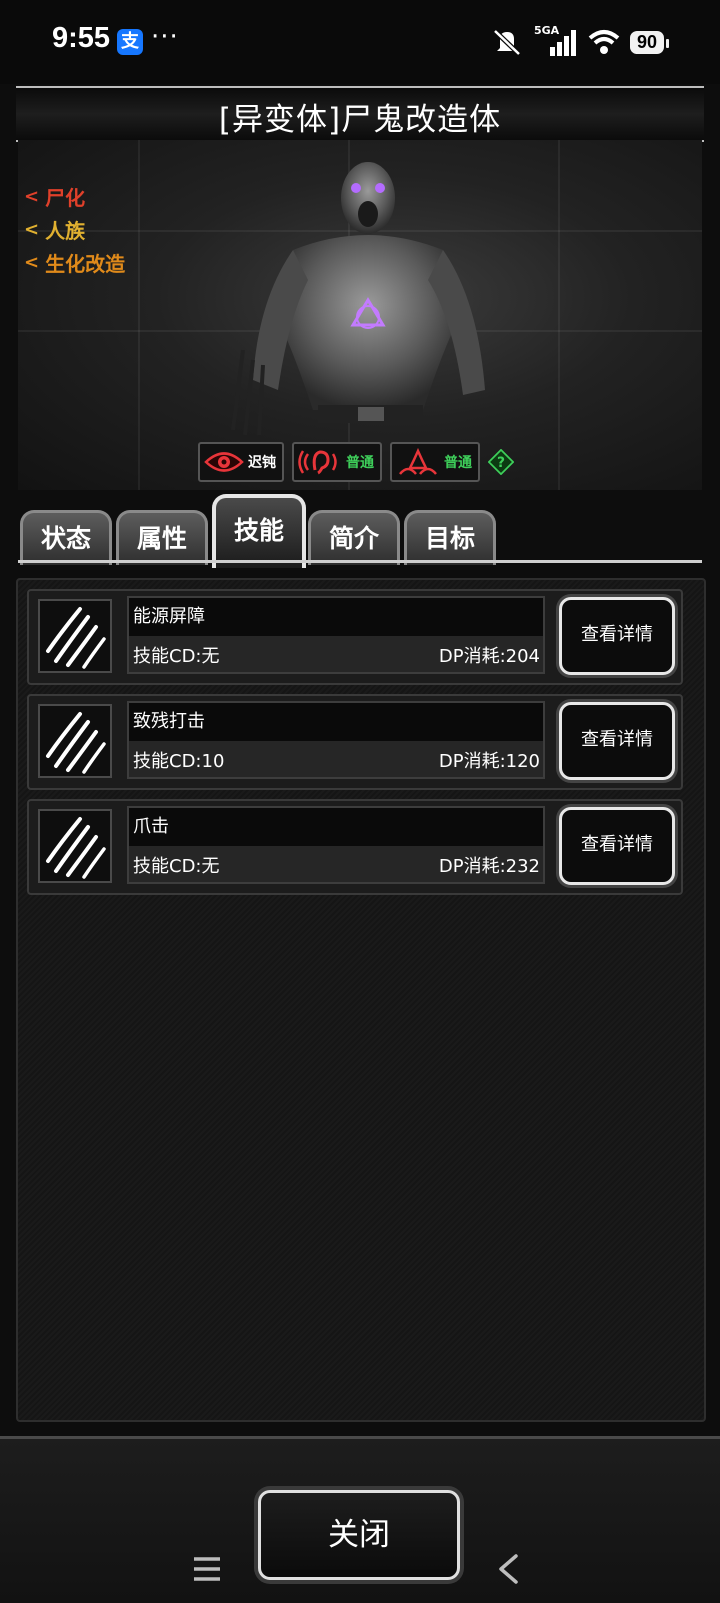 The height and width of the screenshot is (1603, 720). Describe the element at coordinates (458, 463) in the screenshot. I see `smell-tag-label: 普通` at that location.